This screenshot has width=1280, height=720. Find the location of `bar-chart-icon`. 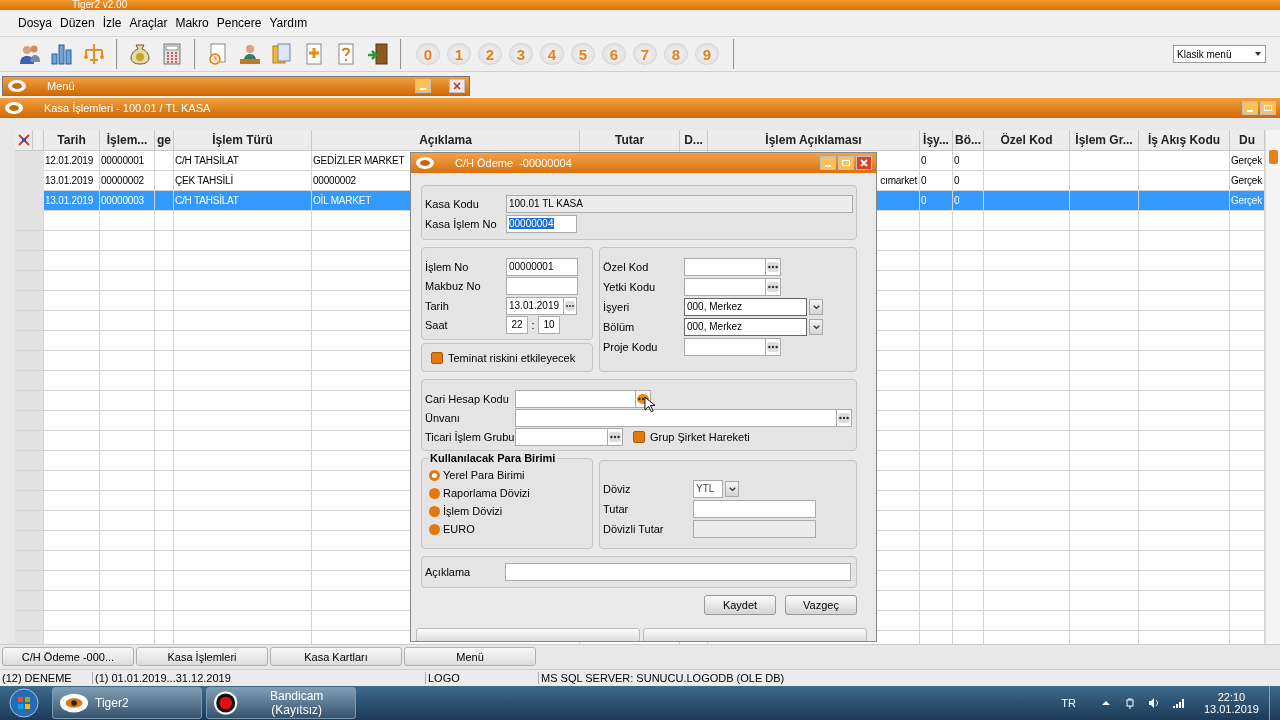

bar-chart-icon is located at coordinates (62, 54).